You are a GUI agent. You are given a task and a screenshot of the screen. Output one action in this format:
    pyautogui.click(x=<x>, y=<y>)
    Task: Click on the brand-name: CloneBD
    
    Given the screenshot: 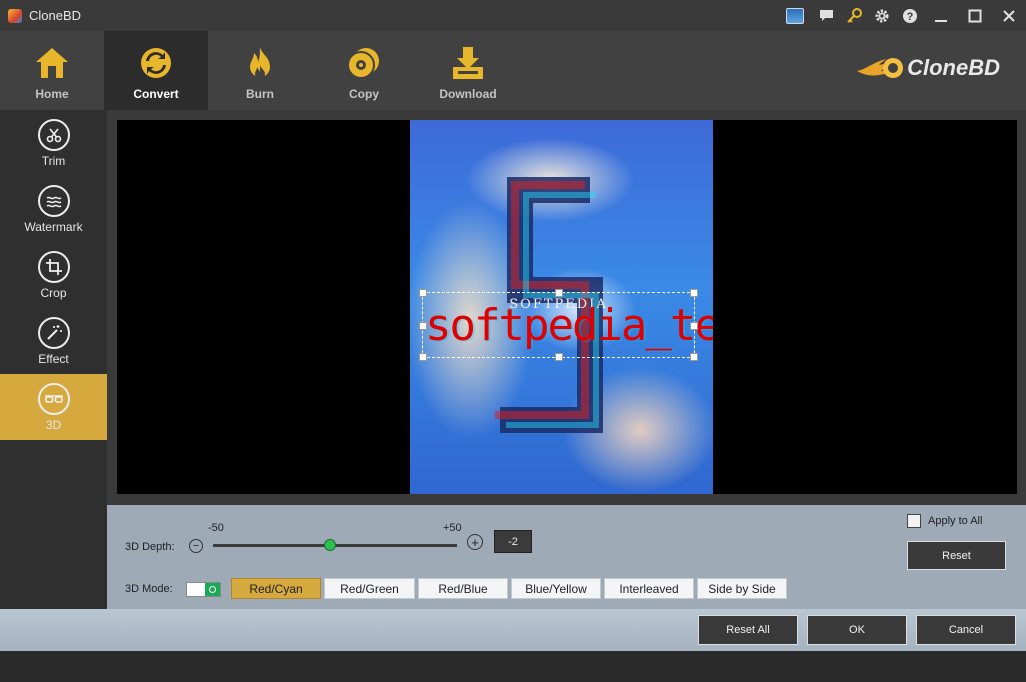 What is the action you would take?
    pyautogui.click(x=953, y=67)
    